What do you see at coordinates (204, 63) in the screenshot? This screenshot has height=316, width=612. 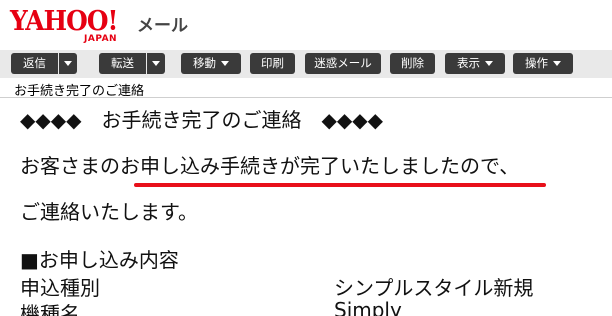 I see `move-label: 移動` at bounding box center [204, 63].